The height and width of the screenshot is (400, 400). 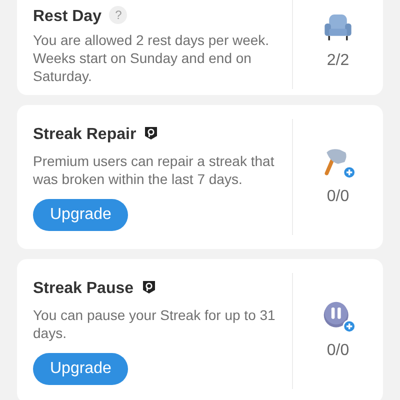 I want to click on description: Premium users can repair a streak that was broken within the last 7 days., so click(x=154, y=170).